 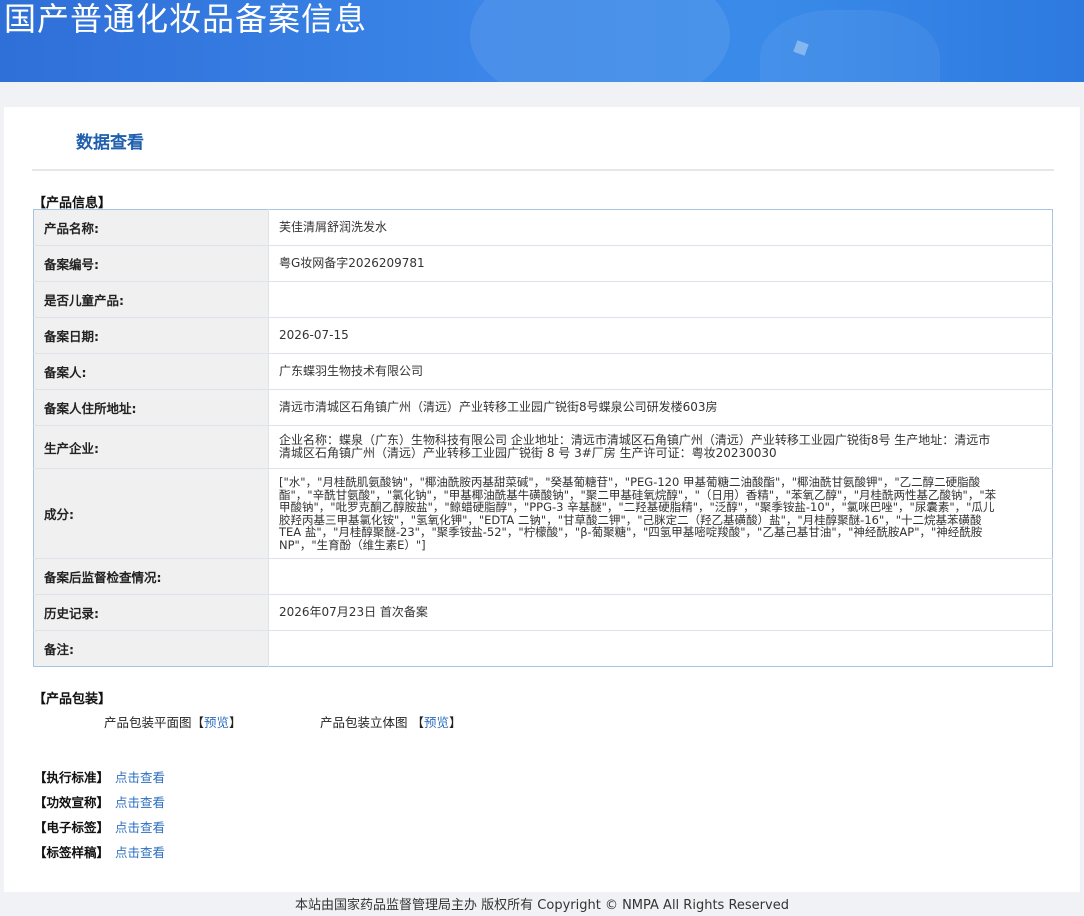 I want to click on row-label: 备案人:, so click(x=151, y=371).